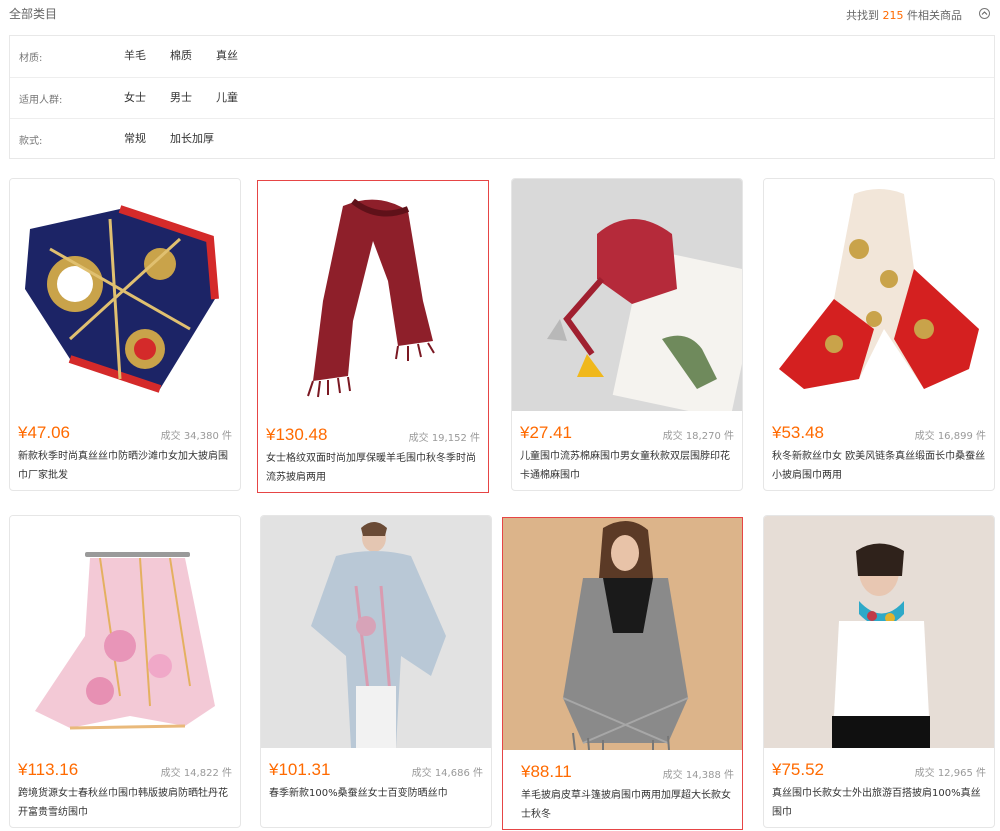  I want to click on product-card: ¥101.31 成交 14,686 件 春季新款100%桑蚕丝女士百变防晒丝巾, so click(376, 671).